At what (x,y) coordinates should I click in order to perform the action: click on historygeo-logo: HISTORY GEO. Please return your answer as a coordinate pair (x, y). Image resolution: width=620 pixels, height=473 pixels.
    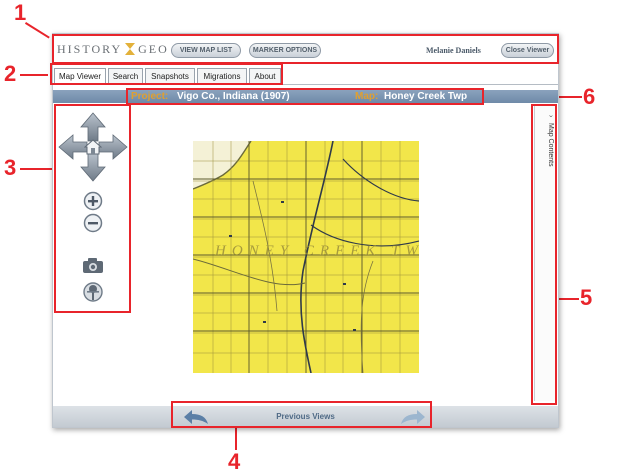
    Looking at the image, I should click on (113, 49).